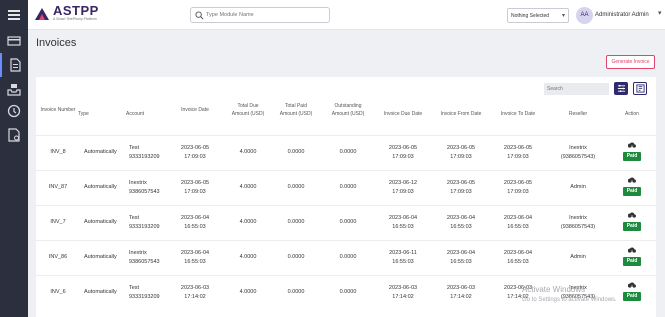 This screenshot has height=317, width=665. I want to click on columns-button, so click(640, 88).